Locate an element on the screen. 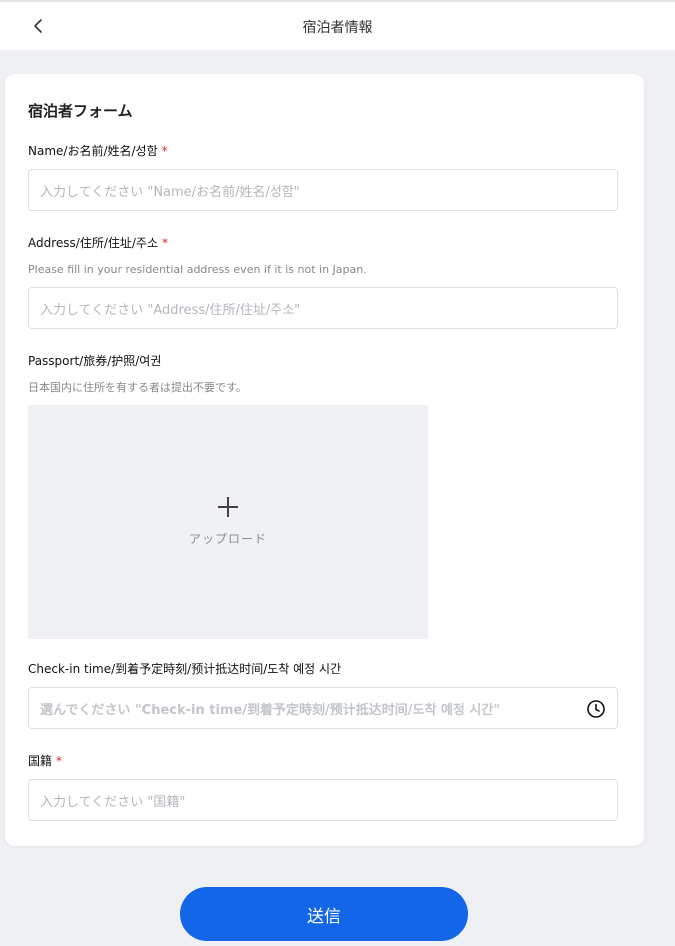 This screenshot has width=675, height=946. passport-upload-area: アップロード is located at coordinates (228, 522).